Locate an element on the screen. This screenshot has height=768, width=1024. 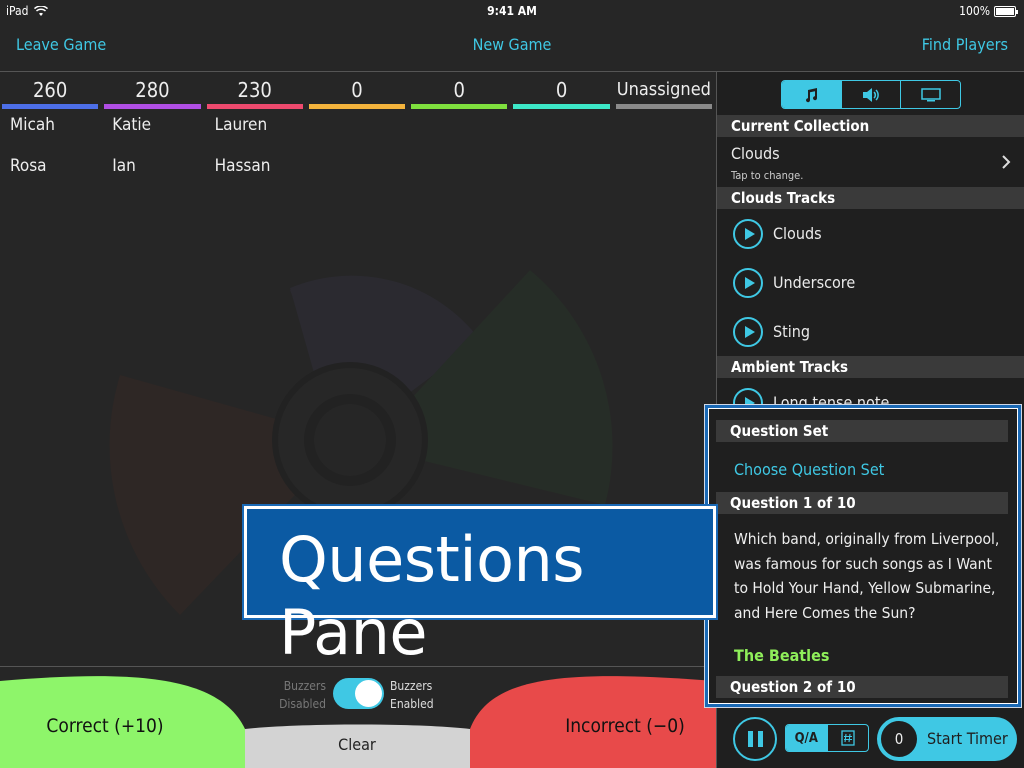
number-tab is located at coordinates (848, 738).